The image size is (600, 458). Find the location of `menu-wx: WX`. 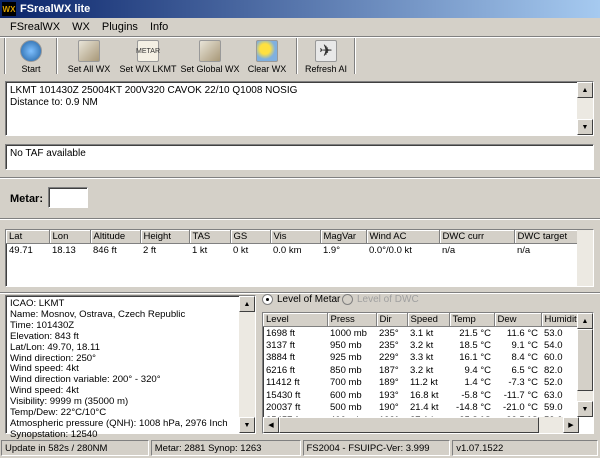

menu-wx: WX is located at coordinates (81, 27).